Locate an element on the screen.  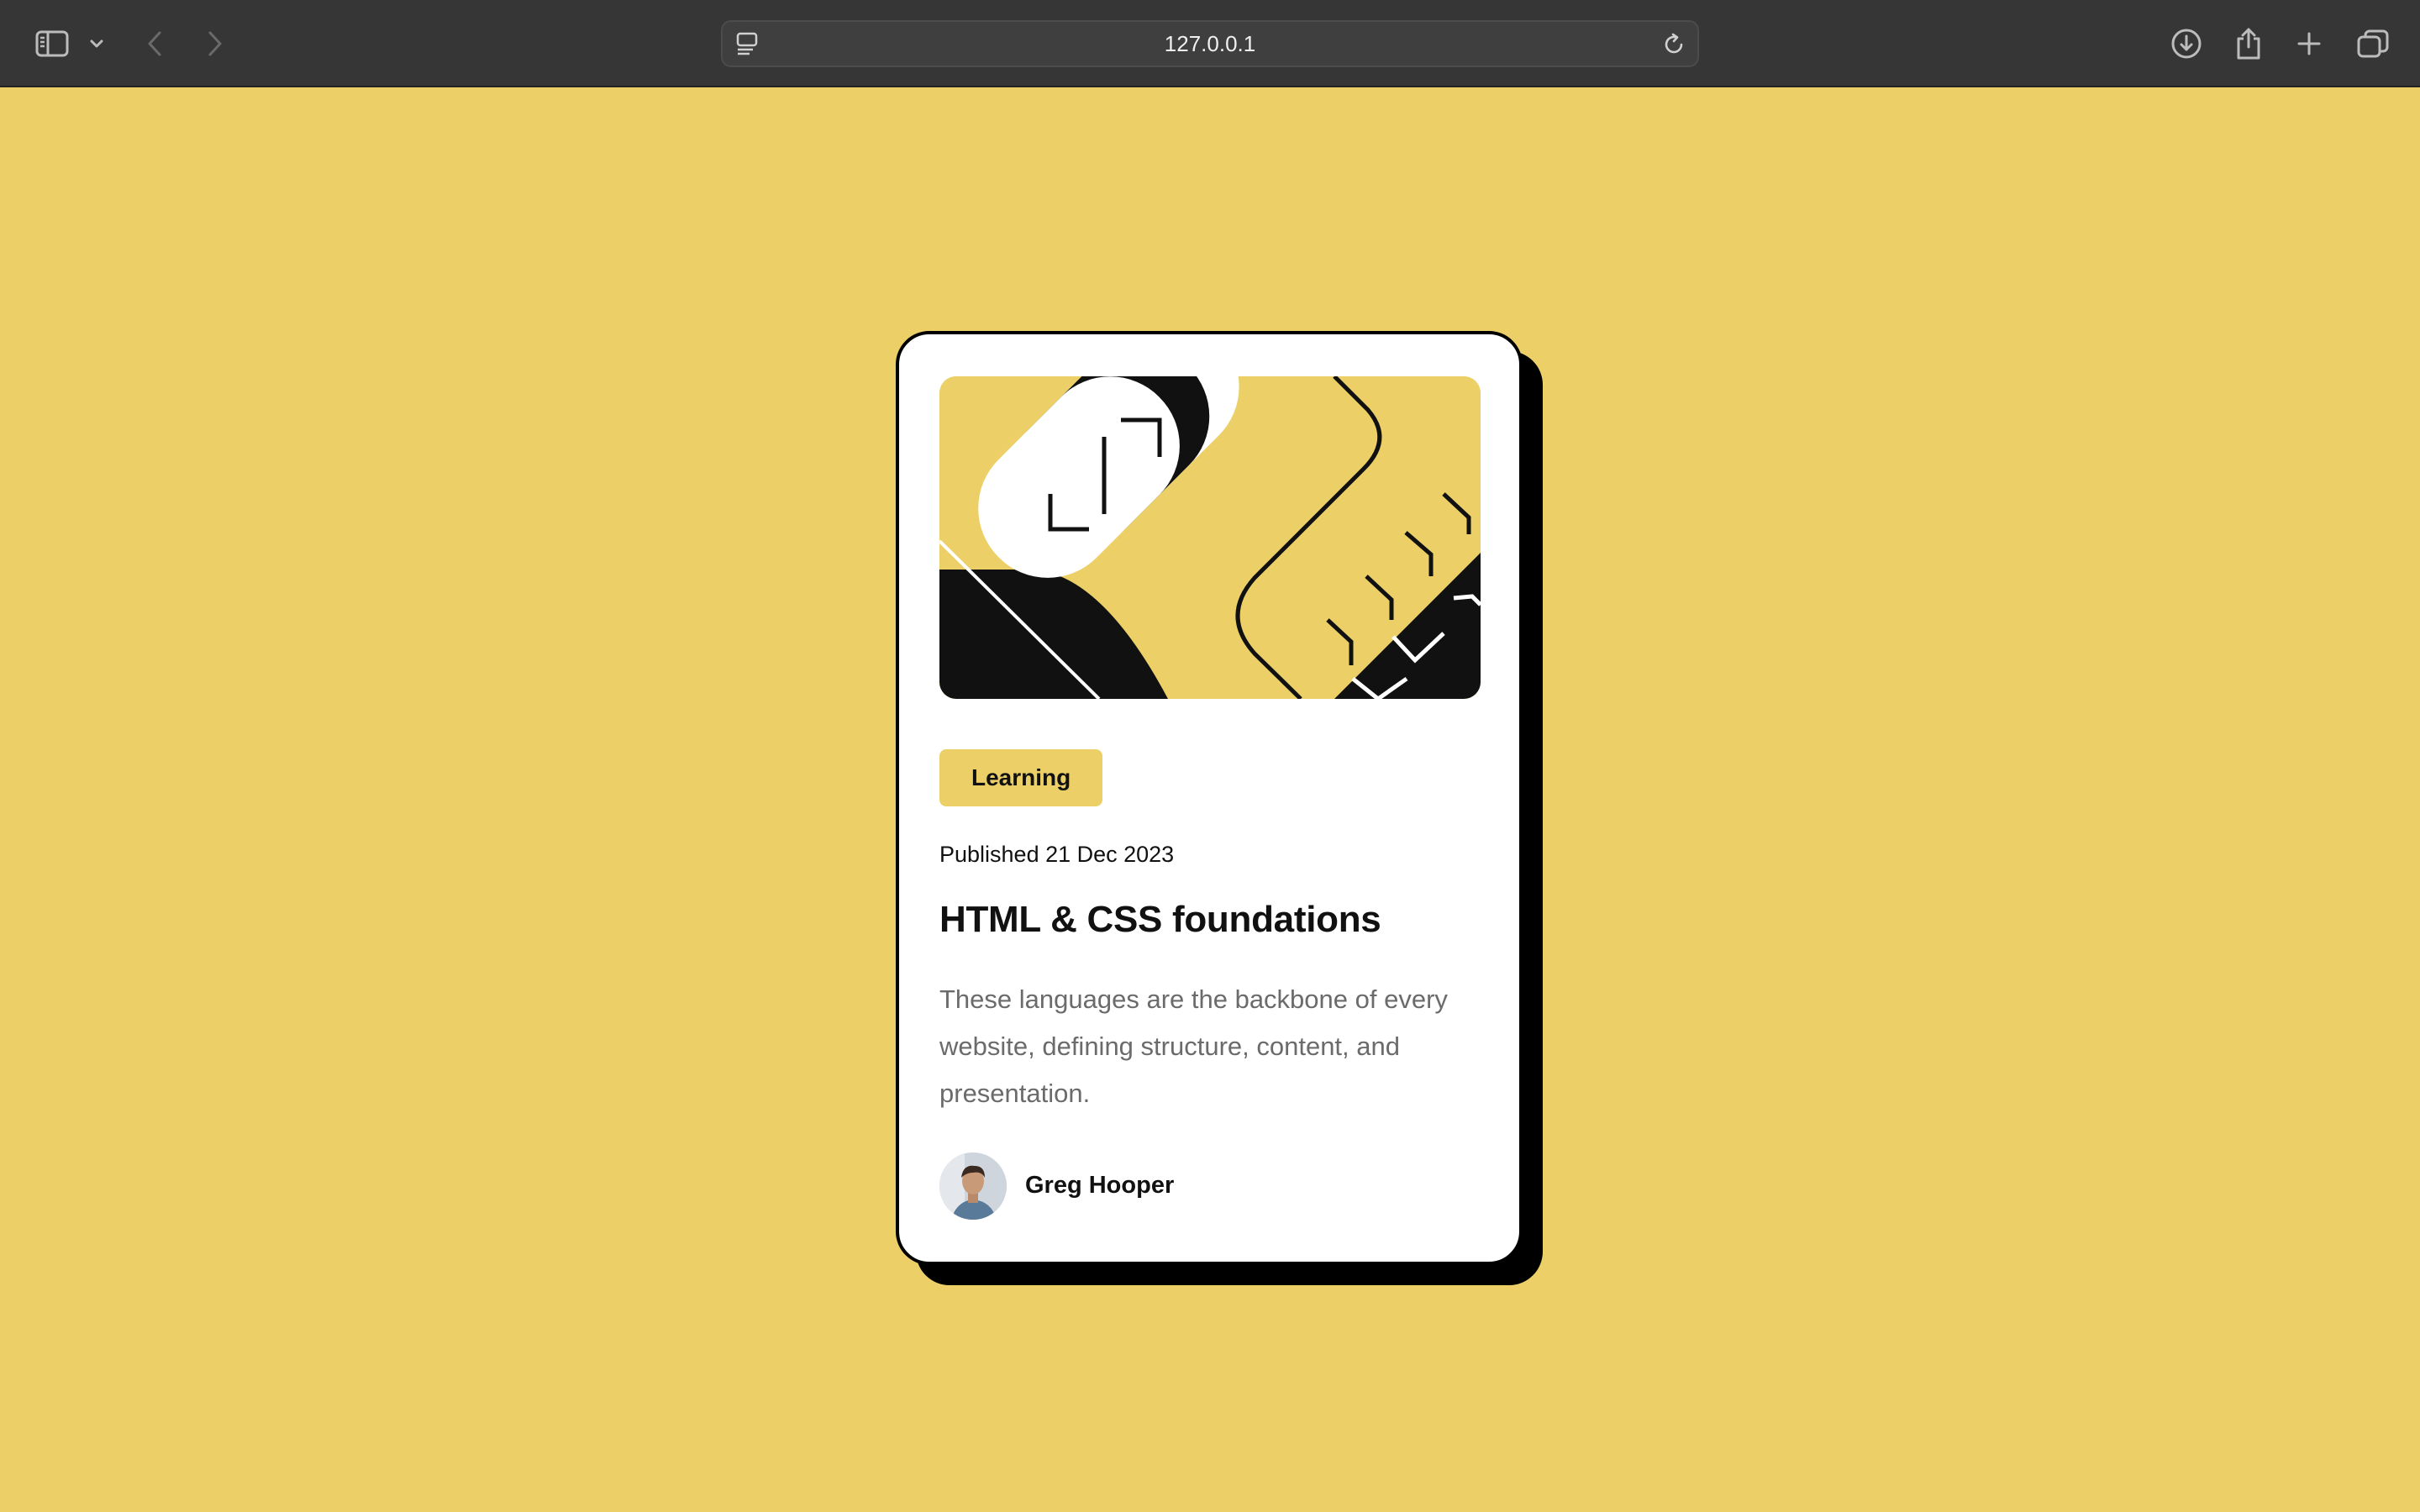
reload-icon is located at coordinates (1674, 44).